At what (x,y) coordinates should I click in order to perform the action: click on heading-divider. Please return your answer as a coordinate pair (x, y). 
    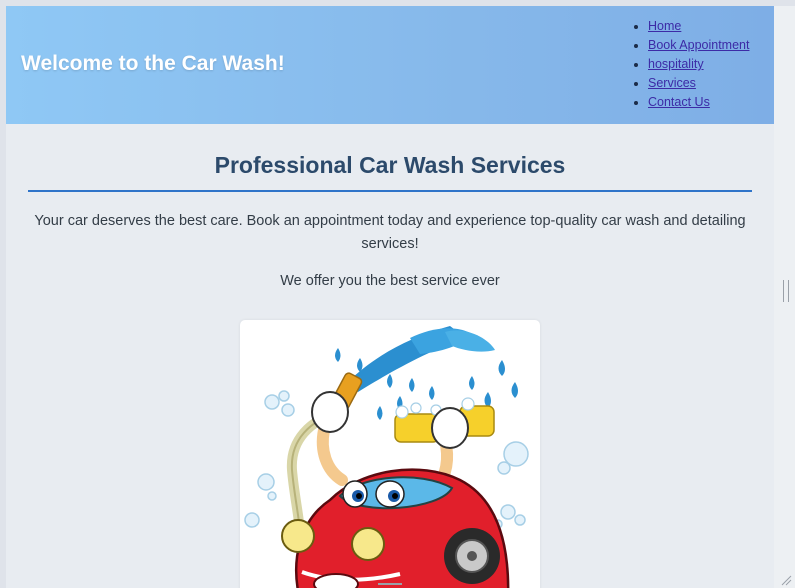
    Looking at the image, I should click on (390, 191).